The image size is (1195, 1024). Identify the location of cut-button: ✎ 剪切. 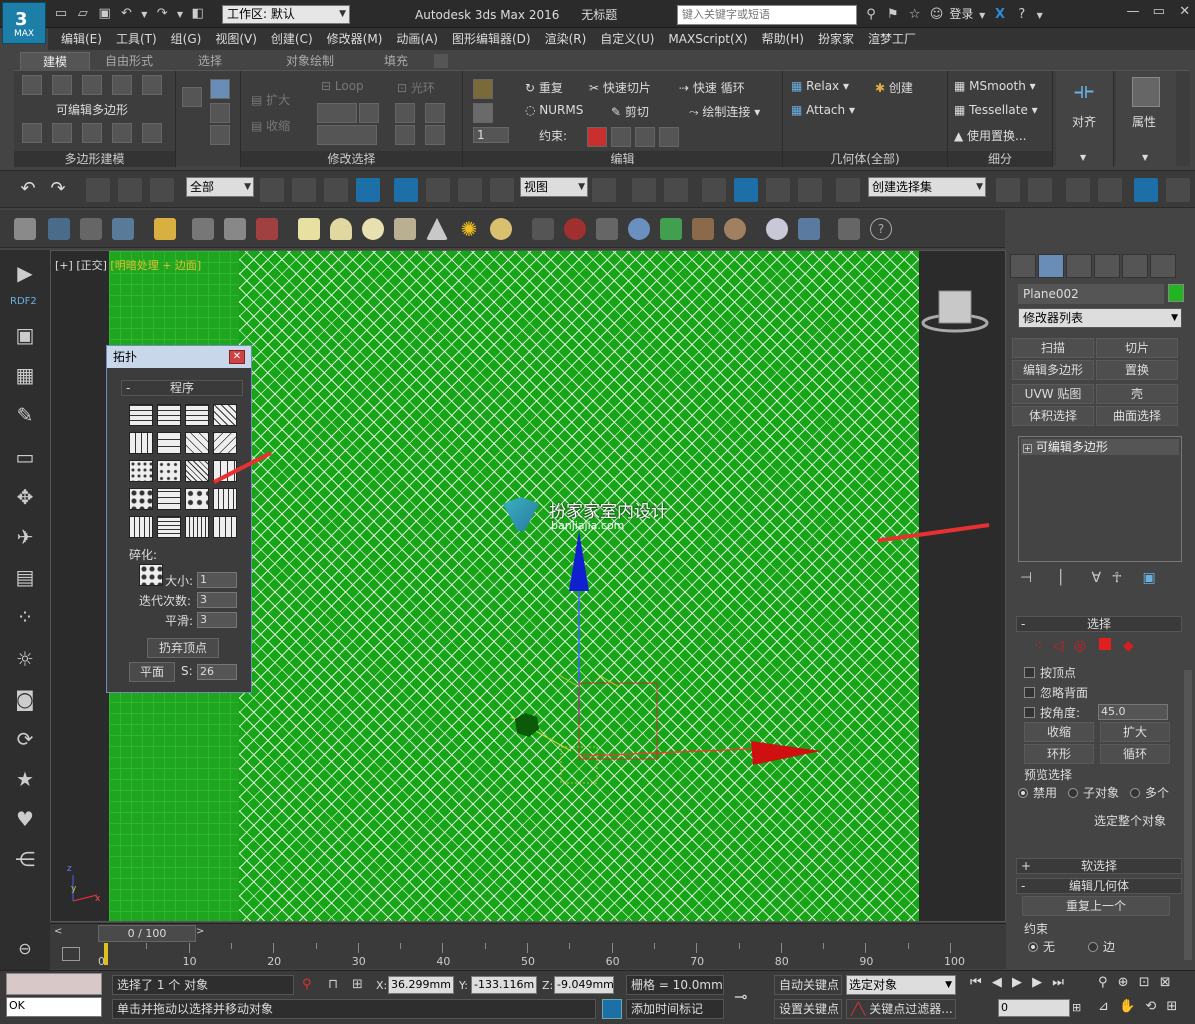
(630, 111).